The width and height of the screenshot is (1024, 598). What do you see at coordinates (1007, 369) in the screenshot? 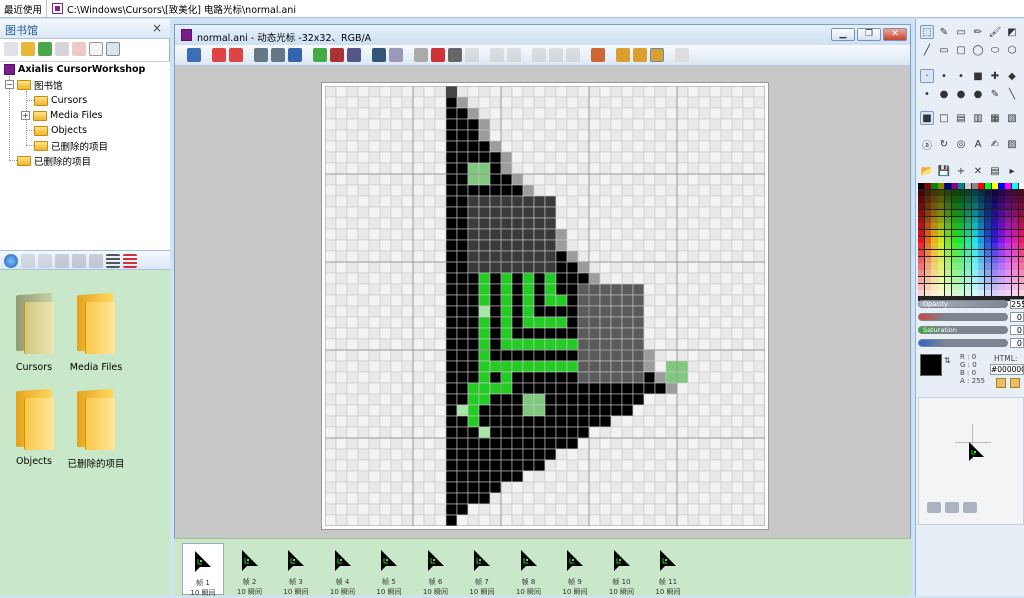
I see `html-color-input: #000000` at bounding box center [1007, 369].